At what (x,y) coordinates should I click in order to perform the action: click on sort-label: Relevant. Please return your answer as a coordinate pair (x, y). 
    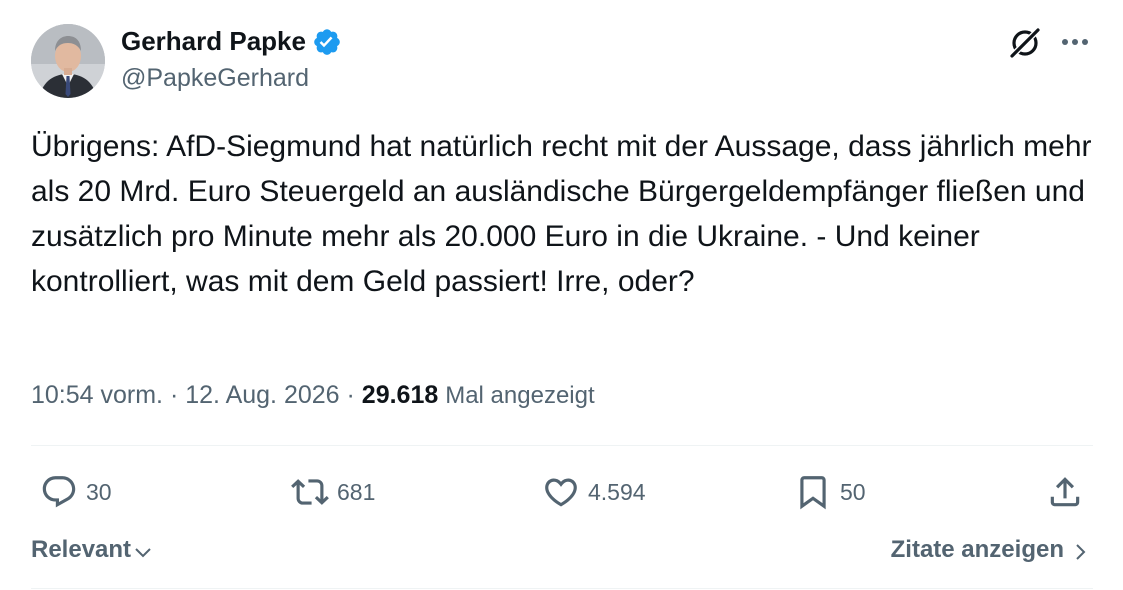
    Looking at the image, I should click on (81, 549).